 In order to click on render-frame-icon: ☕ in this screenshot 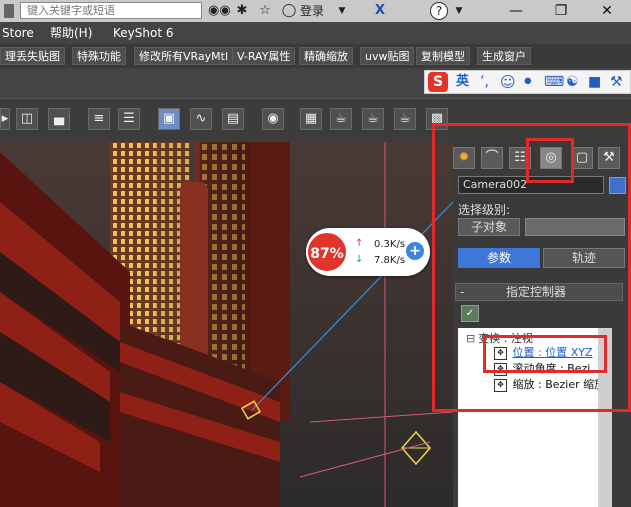, I will do `click(341, 119)`.